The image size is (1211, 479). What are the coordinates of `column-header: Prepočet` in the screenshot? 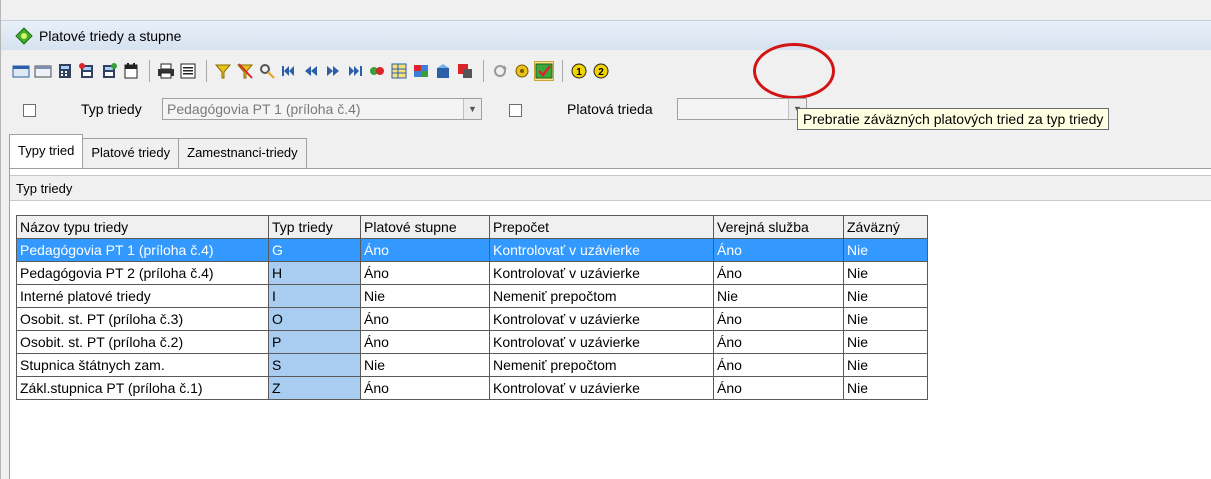 It's located at (601, 227).